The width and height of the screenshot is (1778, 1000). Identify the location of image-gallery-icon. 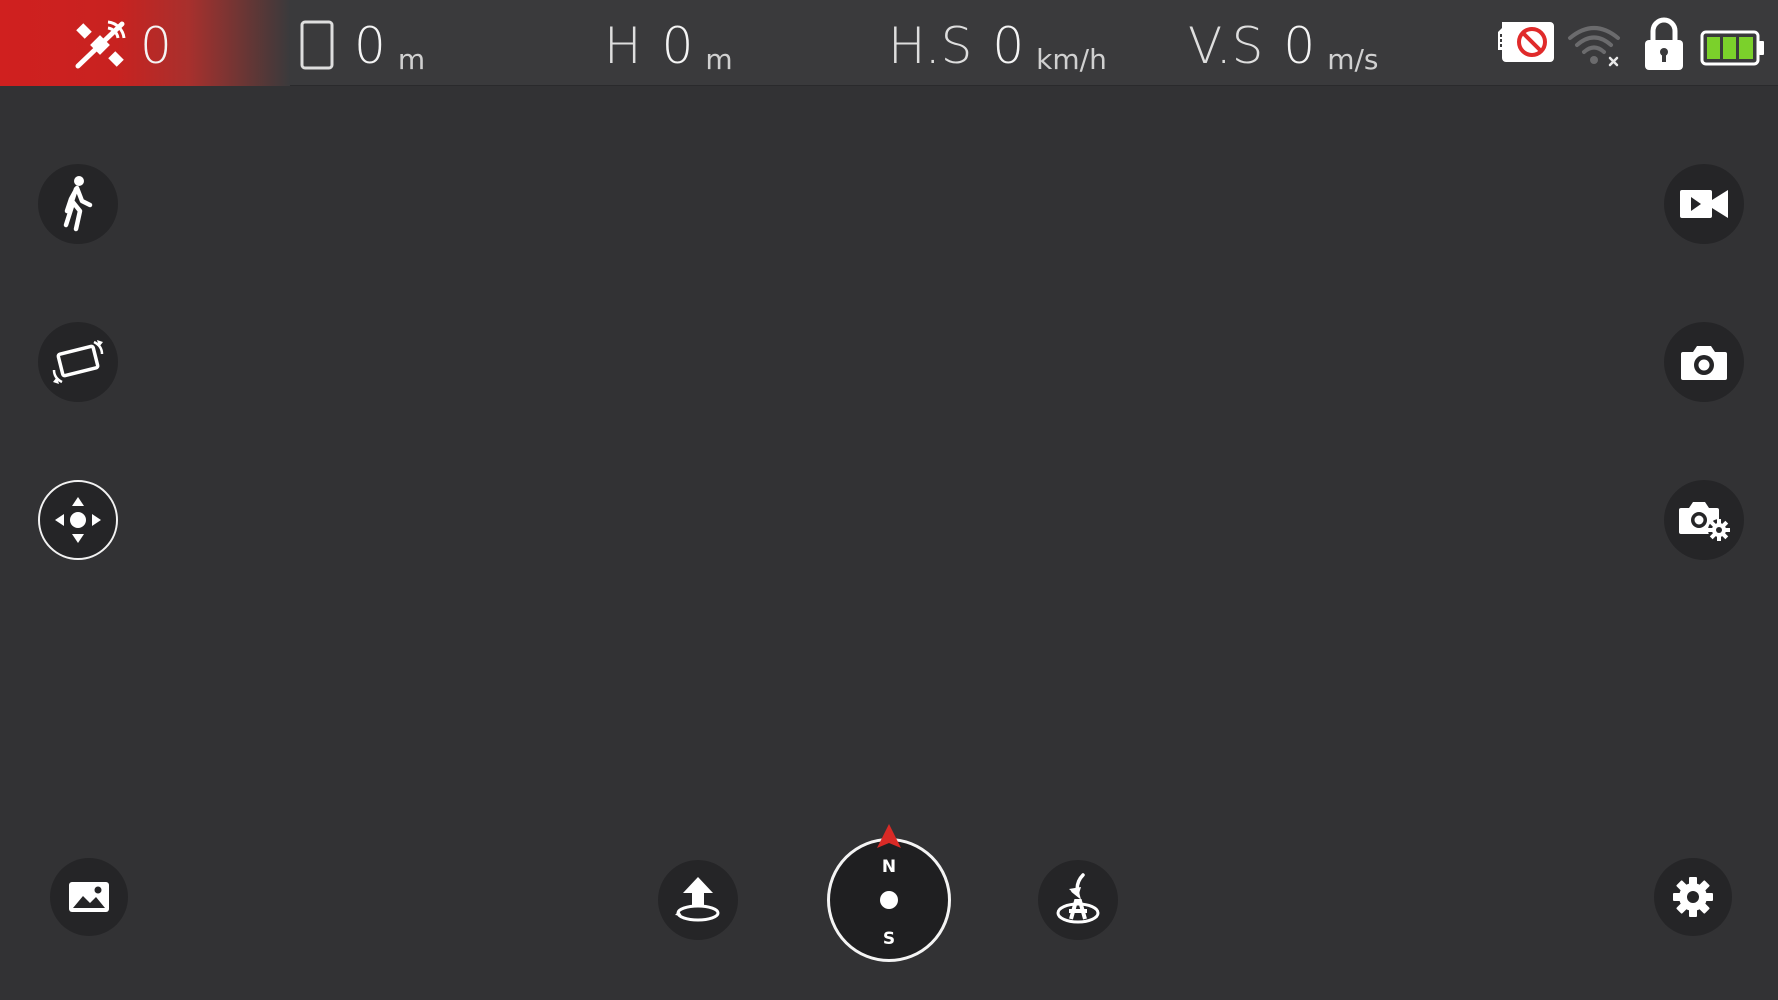
(89, 897).